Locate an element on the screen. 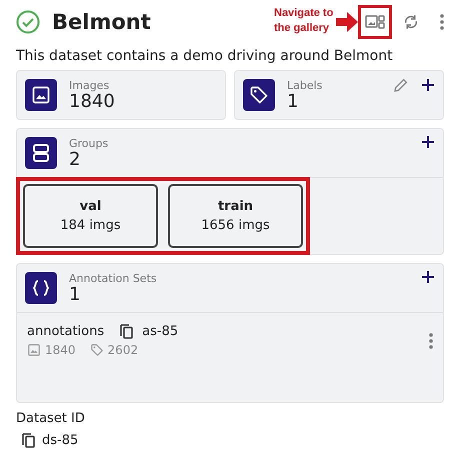 The width and height of the screenshot is (460, 453). dataset-id-label: Dataset ID is located at coordinates (51, 418).